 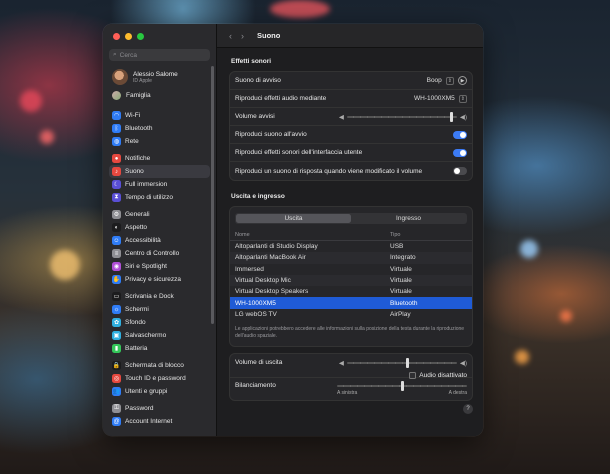 I want to click on sidebar-item-lock-screen: 🔒 Schermata di blocco, so click(x=159, y=365).